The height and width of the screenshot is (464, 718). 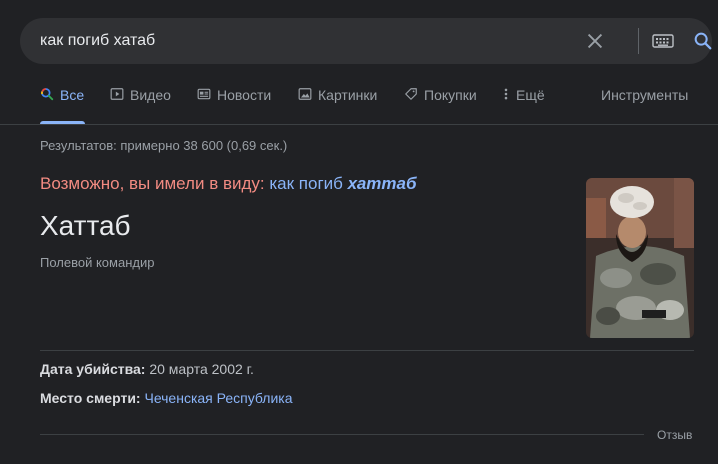 What do you see at coordinates (450, 95) in the screenshot?
I see `tab-shopping-label: Покупки` at bounding box center [450, 95].